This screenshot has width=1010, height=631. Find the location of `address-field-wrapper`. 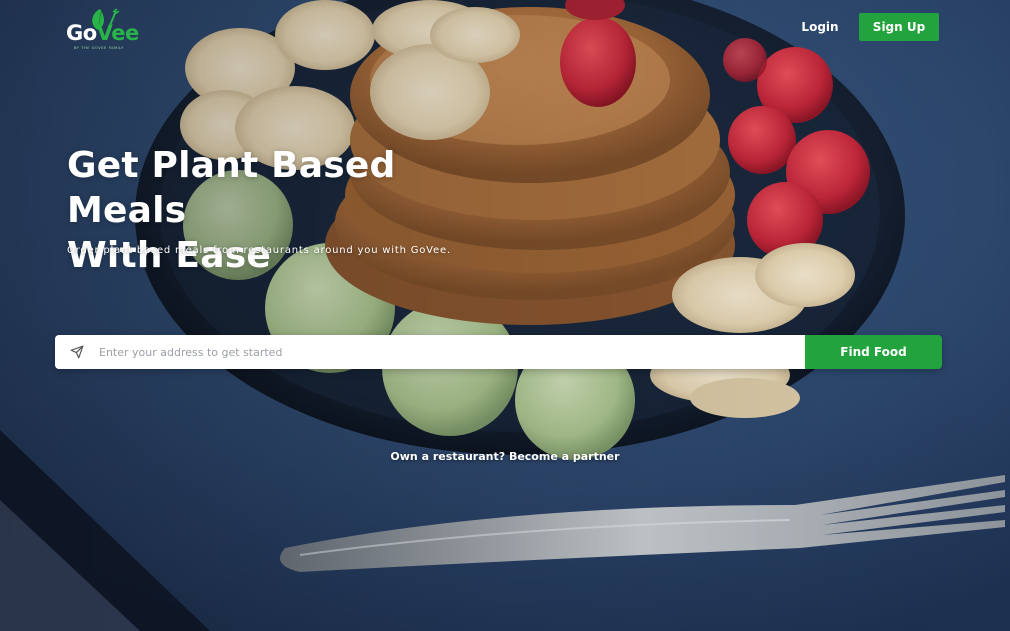

address-field-wrapper is located at coordinates (430, 352).